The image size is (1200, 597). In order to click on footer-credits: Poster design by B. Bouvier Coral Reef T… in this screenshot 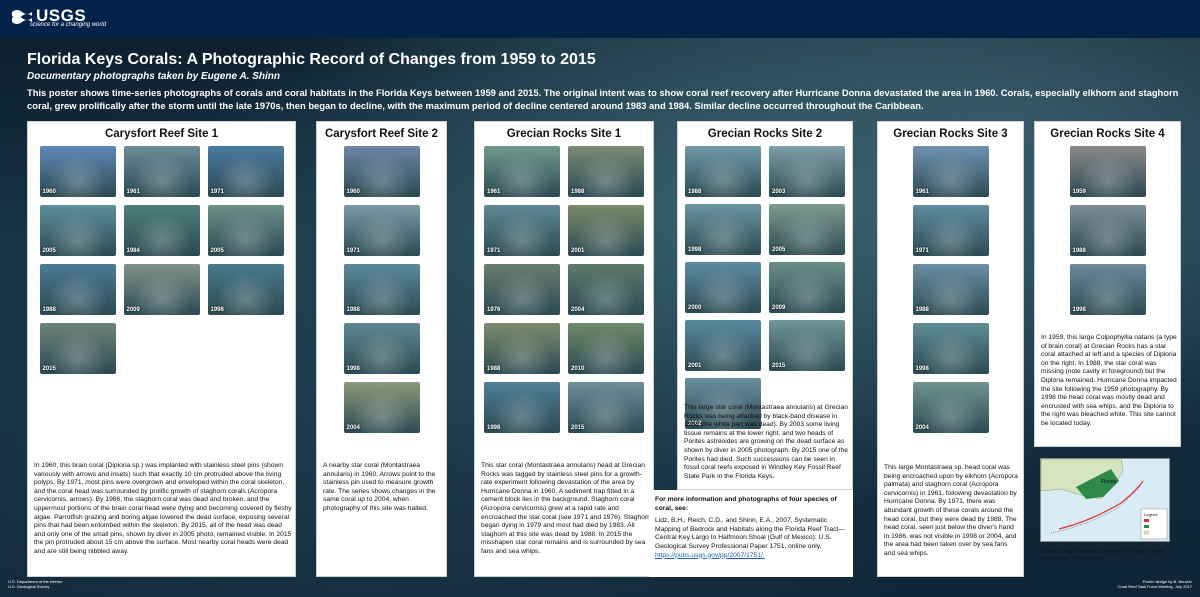, I will do `click(1155, 584)`.